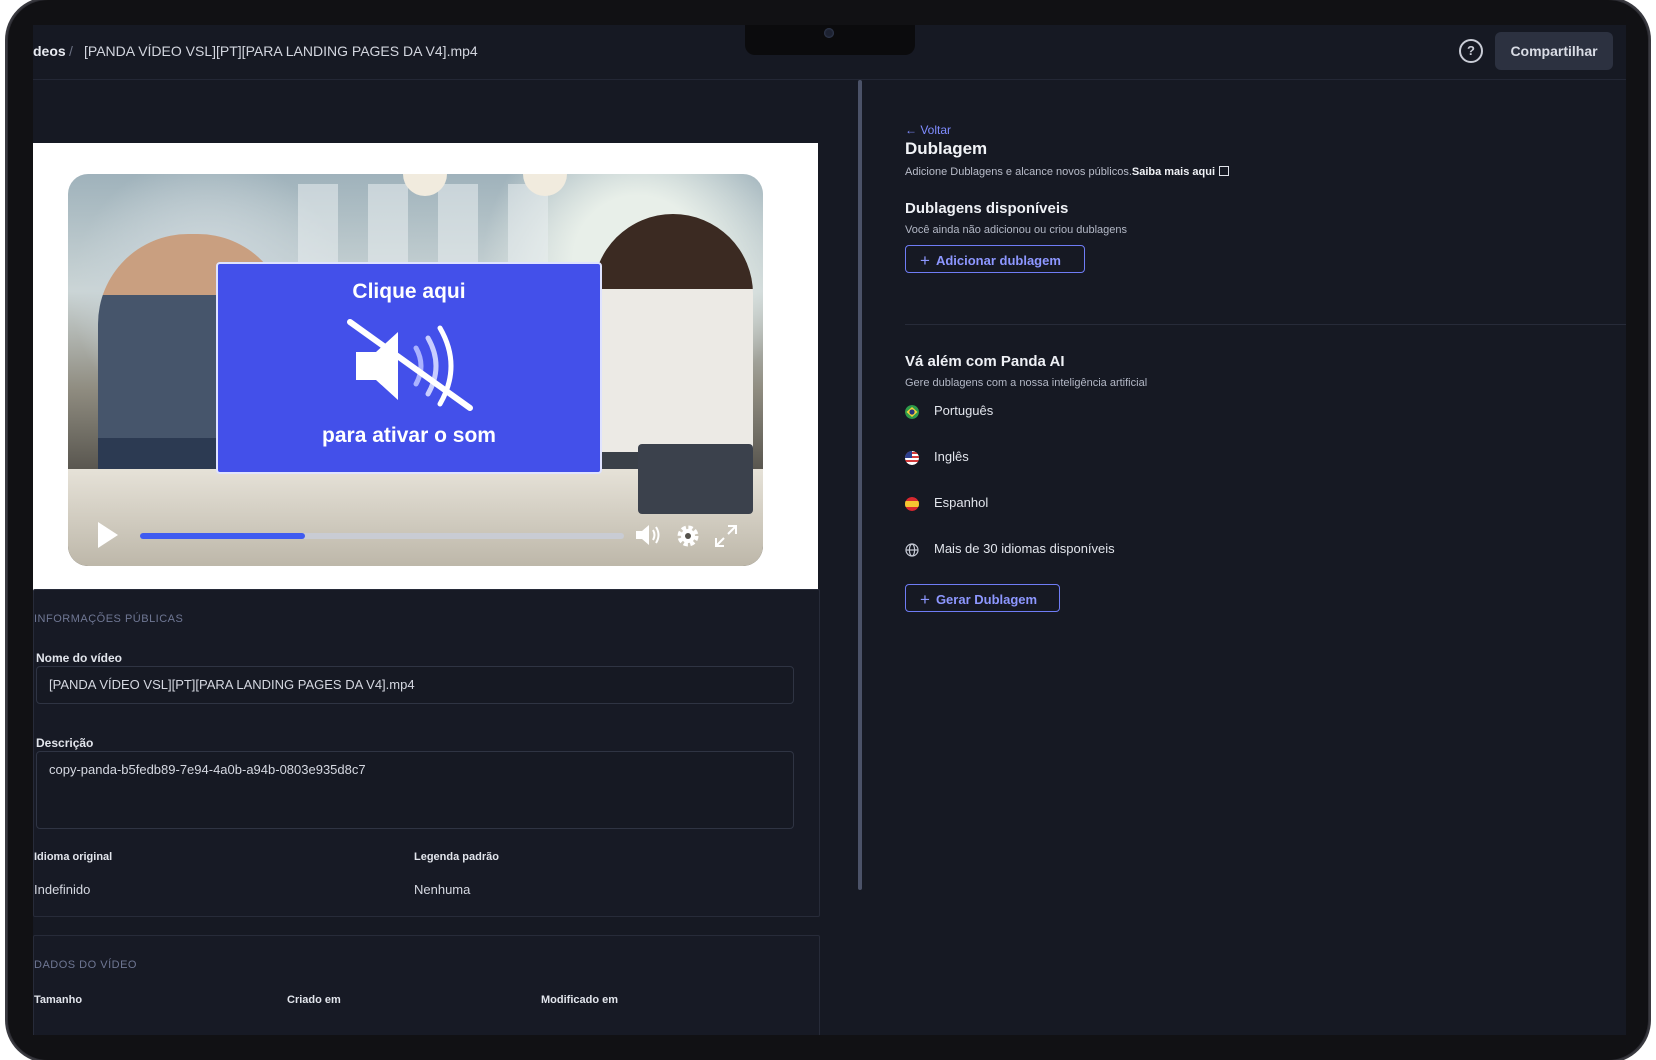  Describe the element at coordinates (928, 130) in the screenshot. I see `back-link: ← Voltar` at that location.